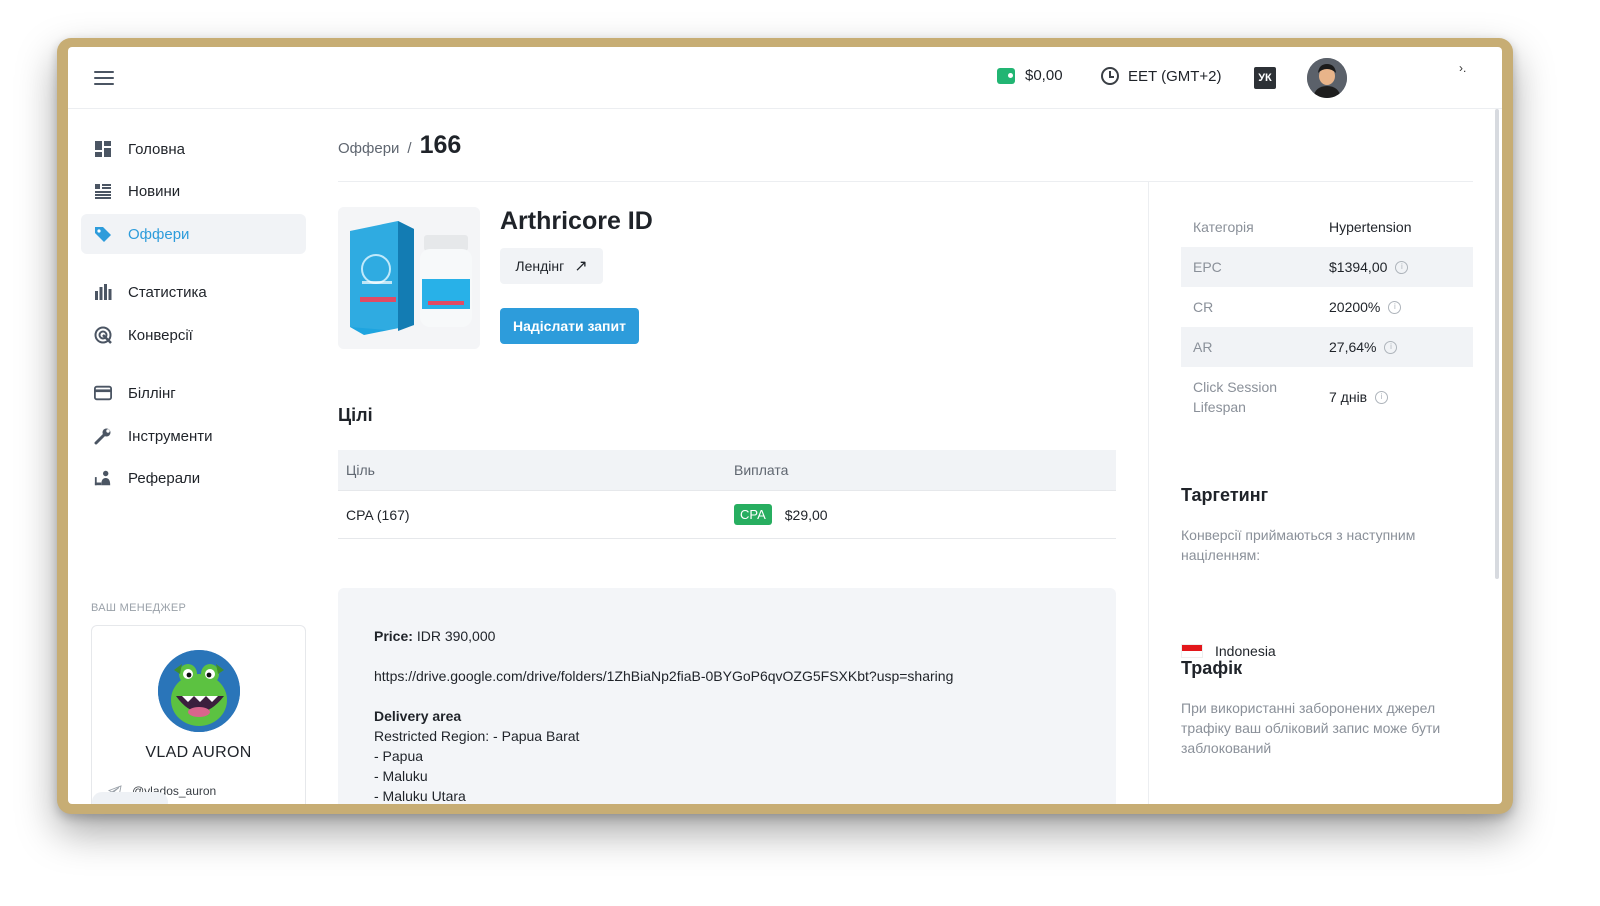  Describe the element at coordinates (167, 292) in the screenshot. I see `sidebar-item-label: Статистика` at that location.